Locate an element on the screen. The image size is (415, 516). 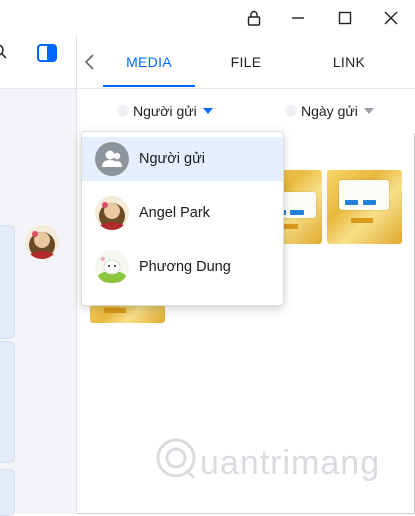
back-chevron-icon is located at coordinates (90, 62).